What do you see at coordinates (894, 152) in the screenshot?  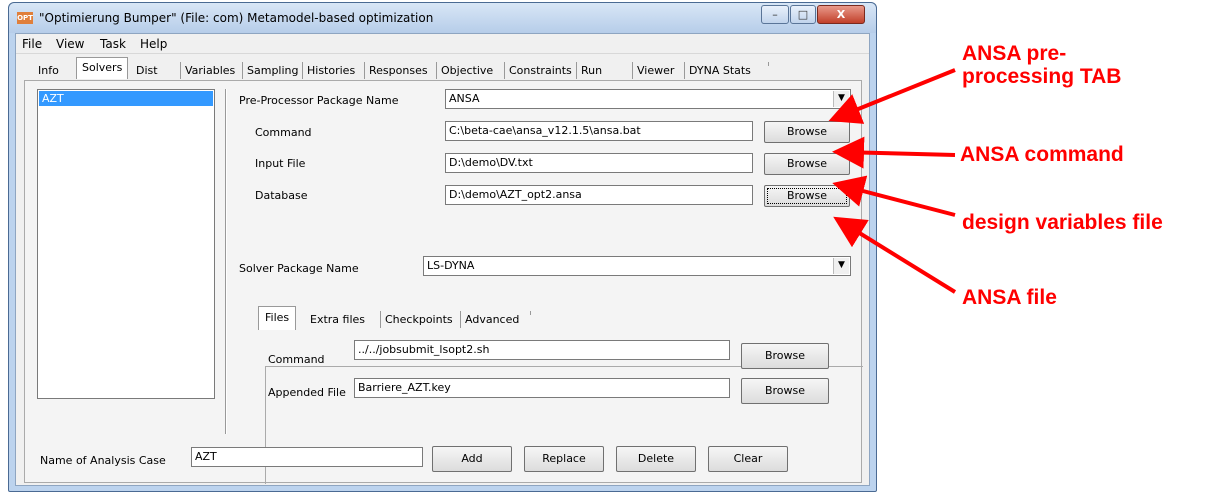 I see `arrow-to-command-browse` at bounding box center [894, 152].